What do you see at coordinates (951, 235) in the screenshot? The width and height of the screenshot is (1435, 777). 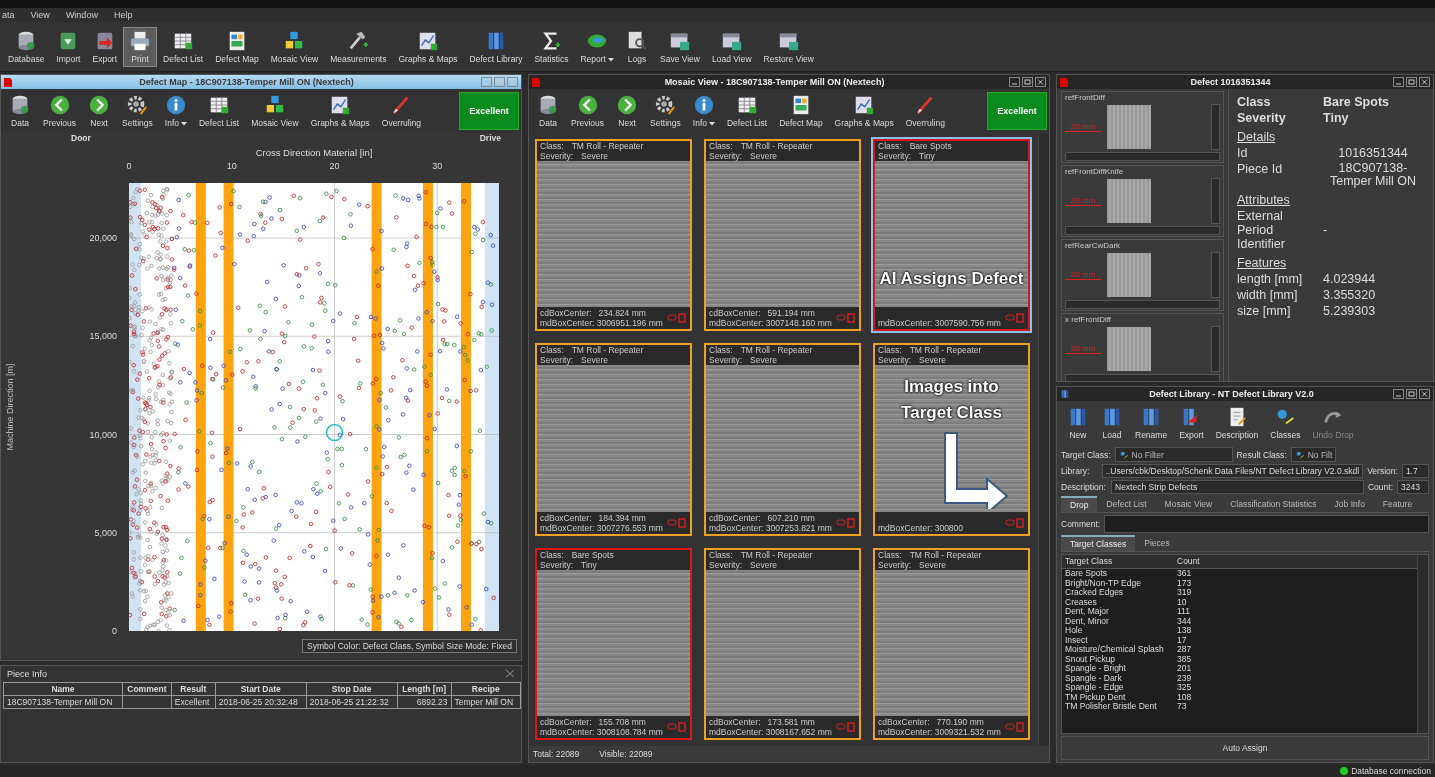 I see `defect-tile: Class: Bare Spots Severity: Tiny AI Assigns Defect mdBoxCenter: 3007590.756 mm` at bounding box center [951, 235].